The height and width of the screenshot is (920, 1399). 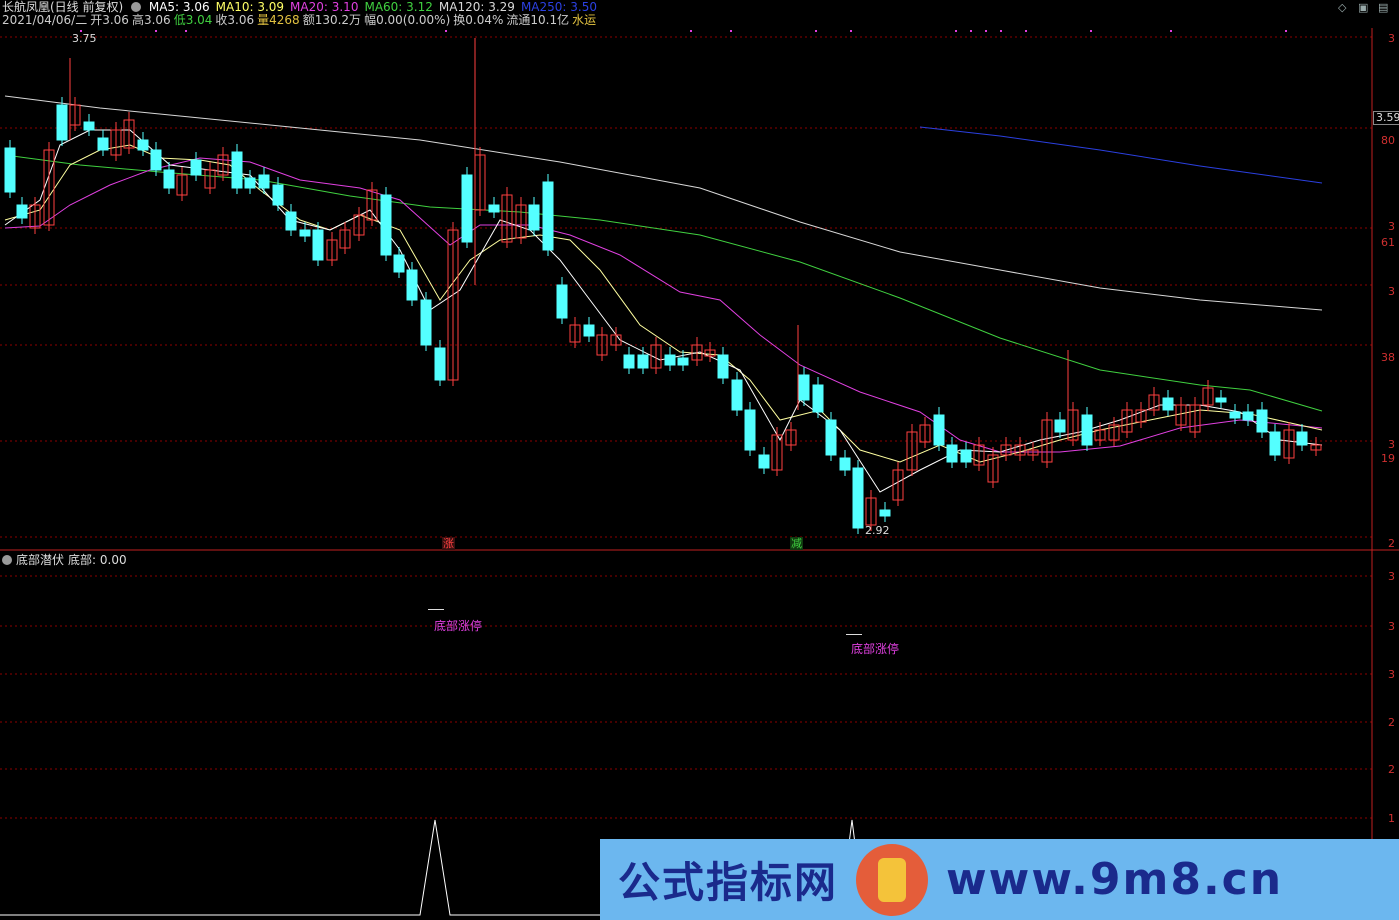 I want to click on indicator-header: 底部潜伏 底部: 0.00, so click(x=66, y=560).